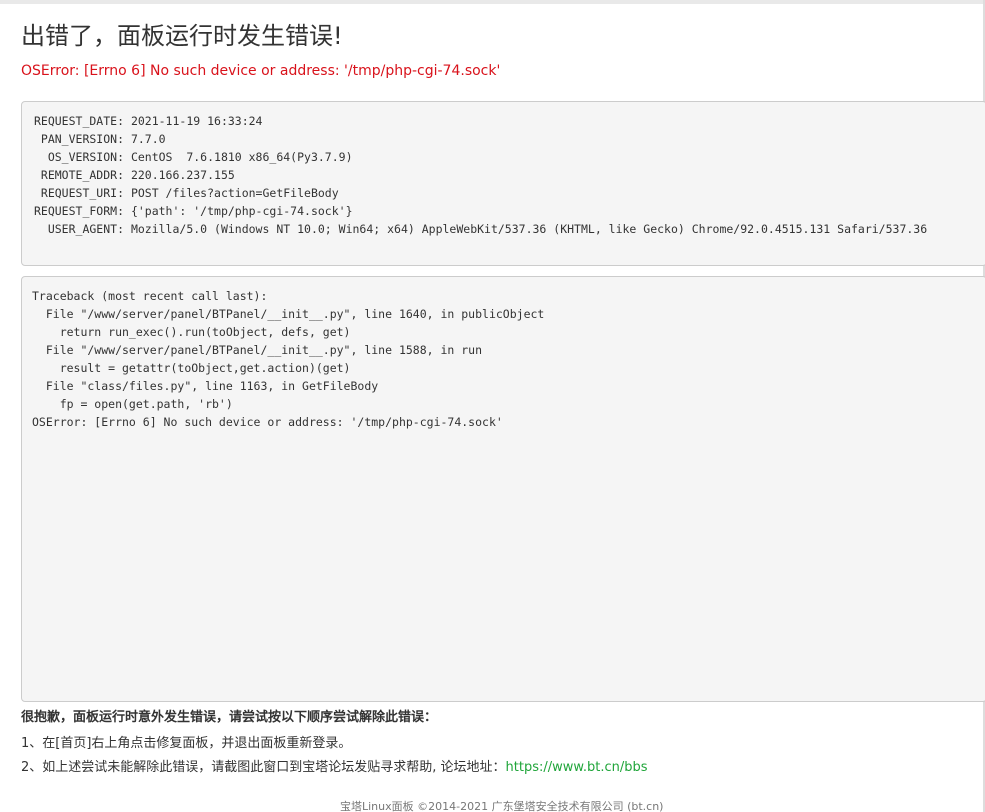  What do you see at coordinates (182, 36) in the screenshot?
I see `page-title: 出错了，面板运行时发生错误!` at bounding box center [182, 36].